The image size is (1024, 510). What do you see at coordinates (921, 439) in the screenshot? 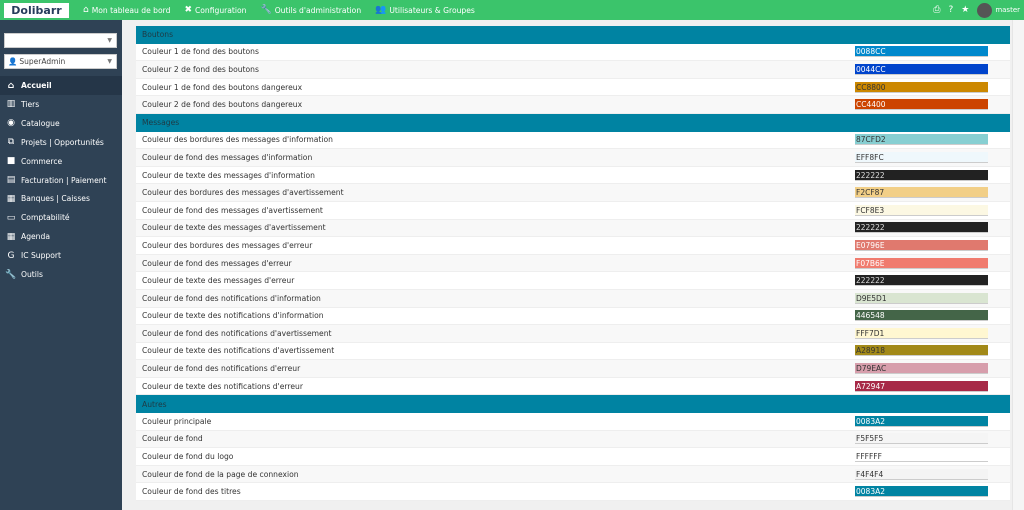
I see `color-input: F5F5F5` at bounding box center [921, 439].